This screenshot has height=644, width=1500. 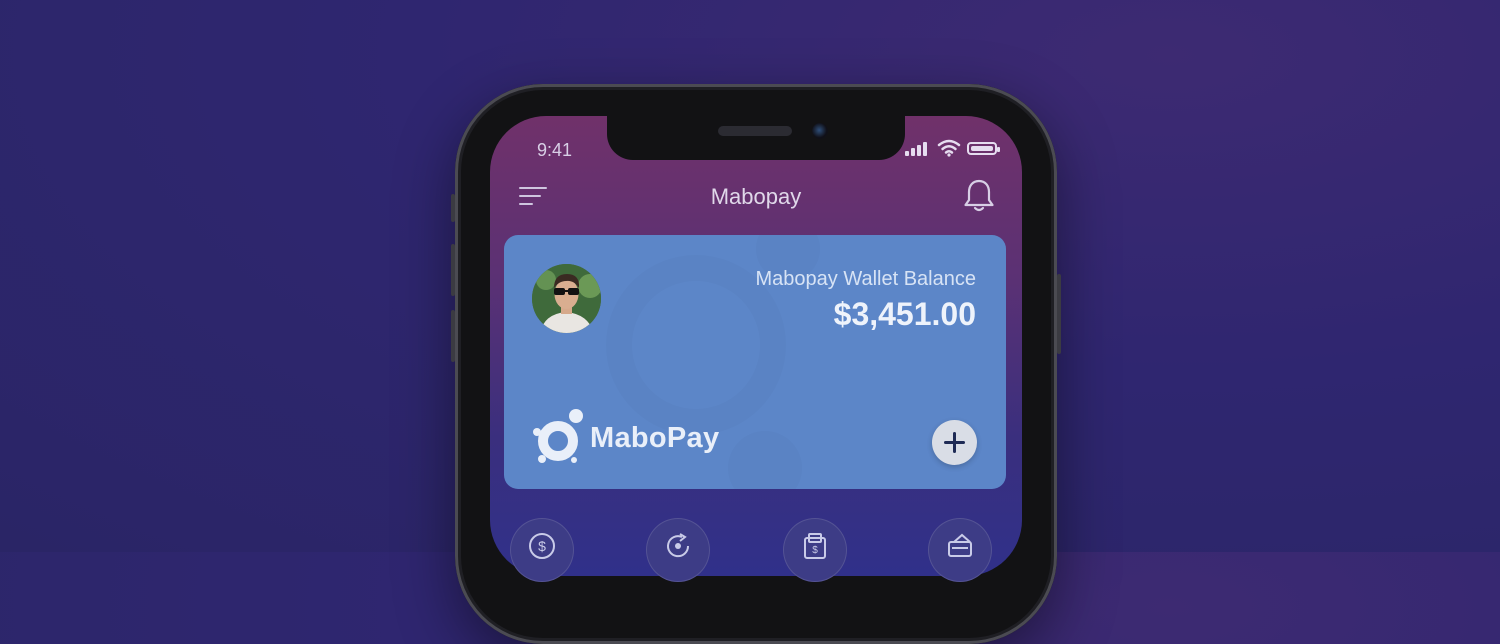 What do you see at coordinates (756, 196) in the screenshot?
I see `app-title: Mabopay` at bounding box center [756, 196].